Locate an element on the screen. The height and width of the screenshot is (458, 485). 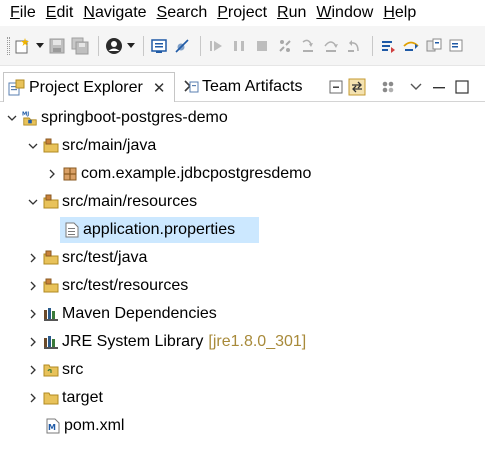
tree-item-label: src/main/java is located at coordinates (109, 145).